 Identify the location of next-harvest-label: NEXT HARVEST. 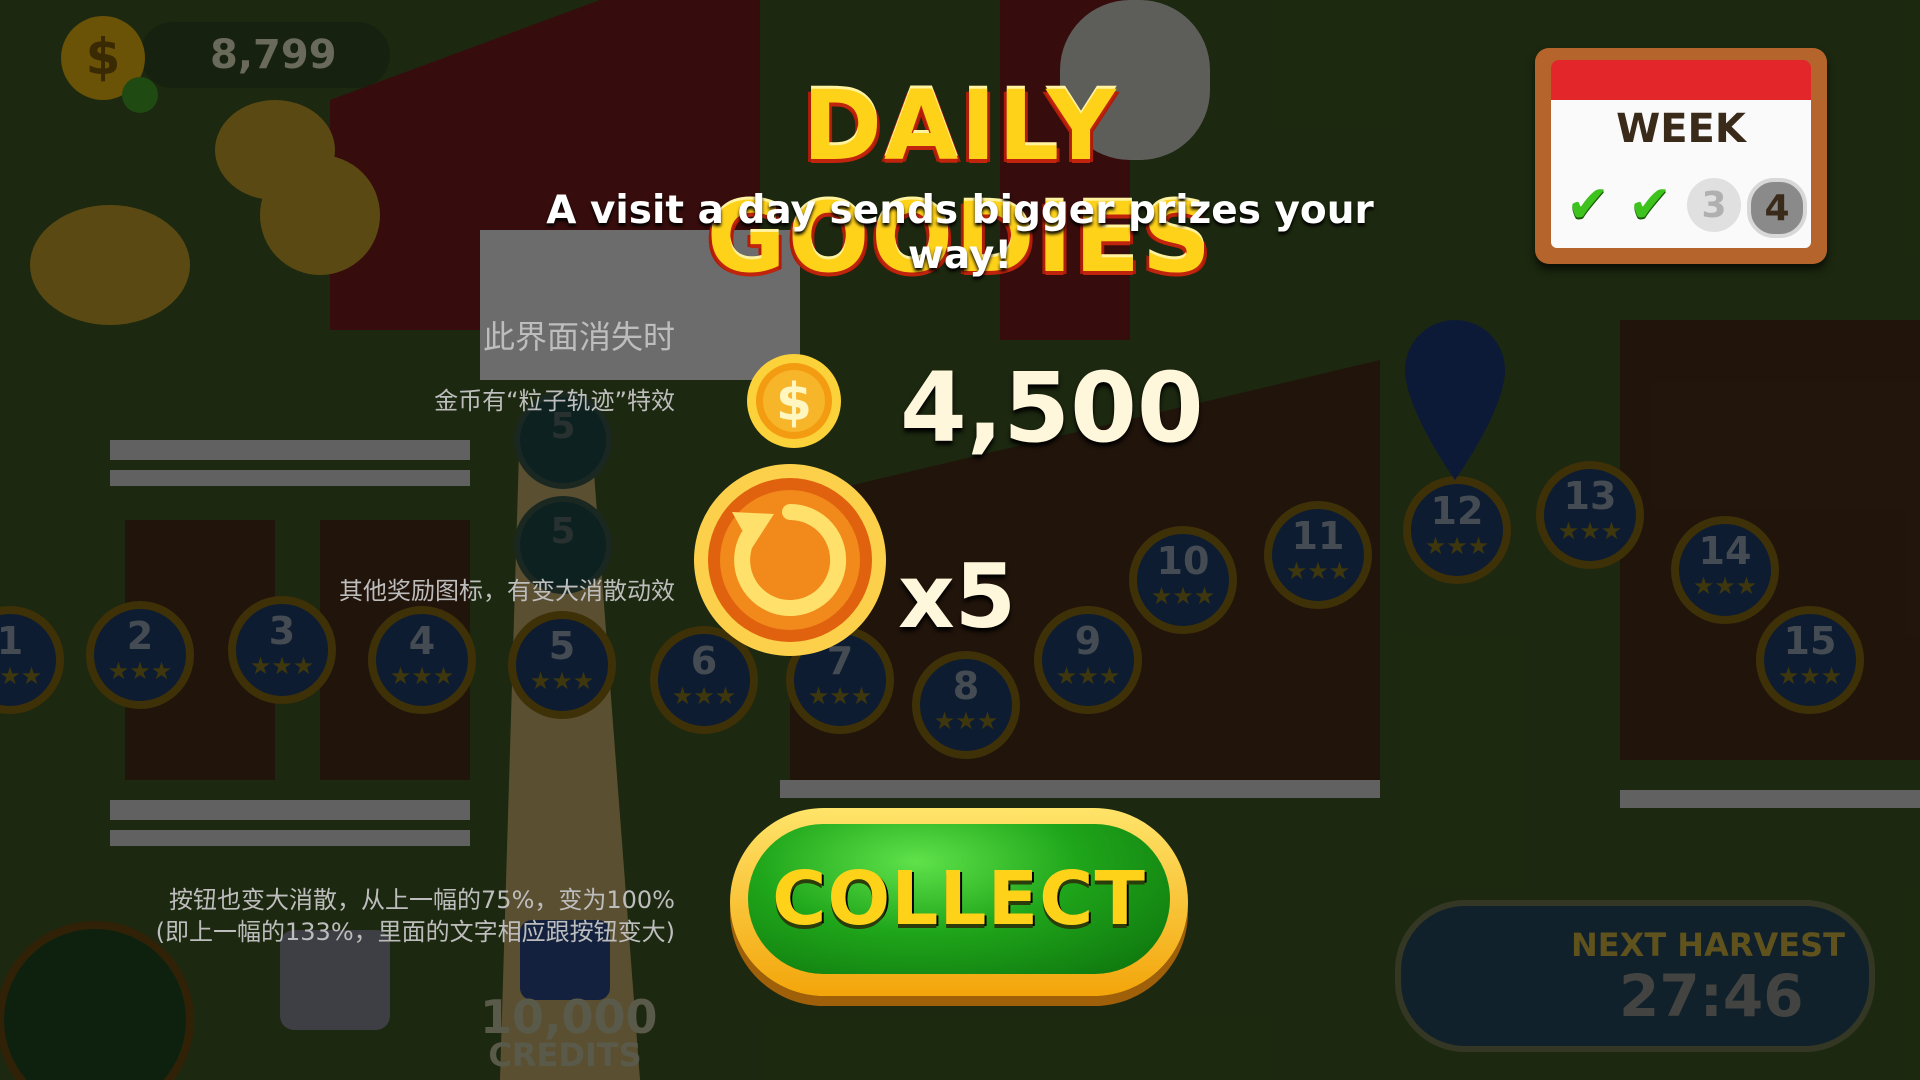
(1708, 945).